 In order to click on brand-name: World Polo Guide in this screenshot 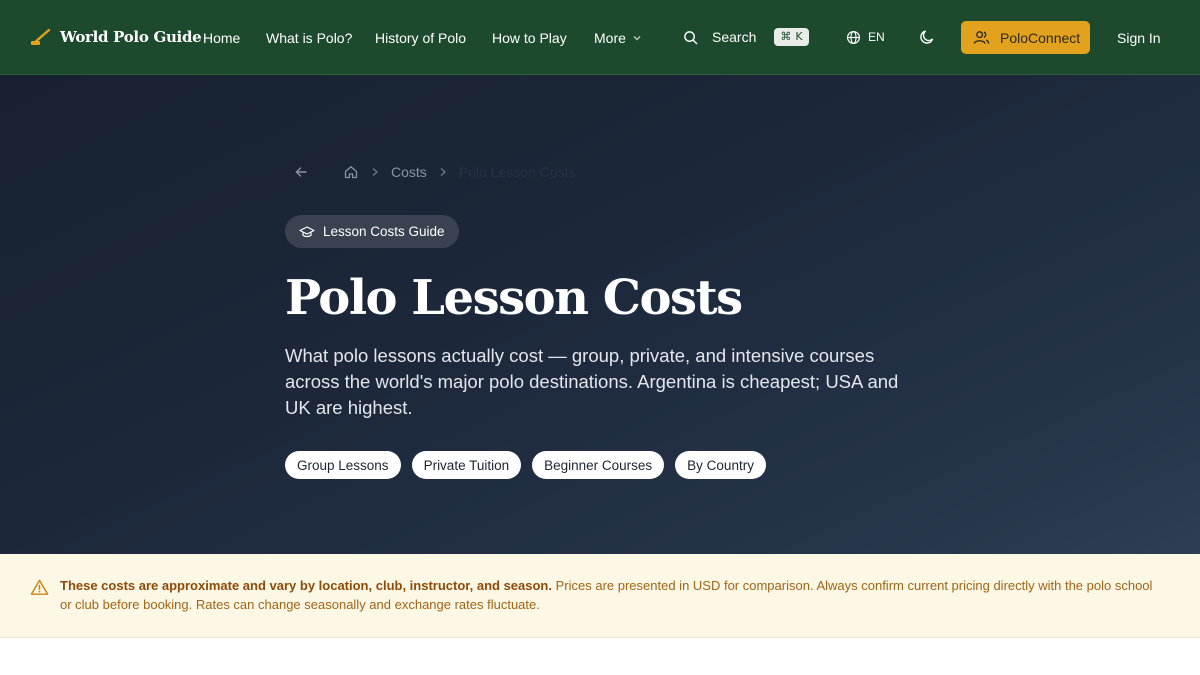, I will do `click(131, 37)`.